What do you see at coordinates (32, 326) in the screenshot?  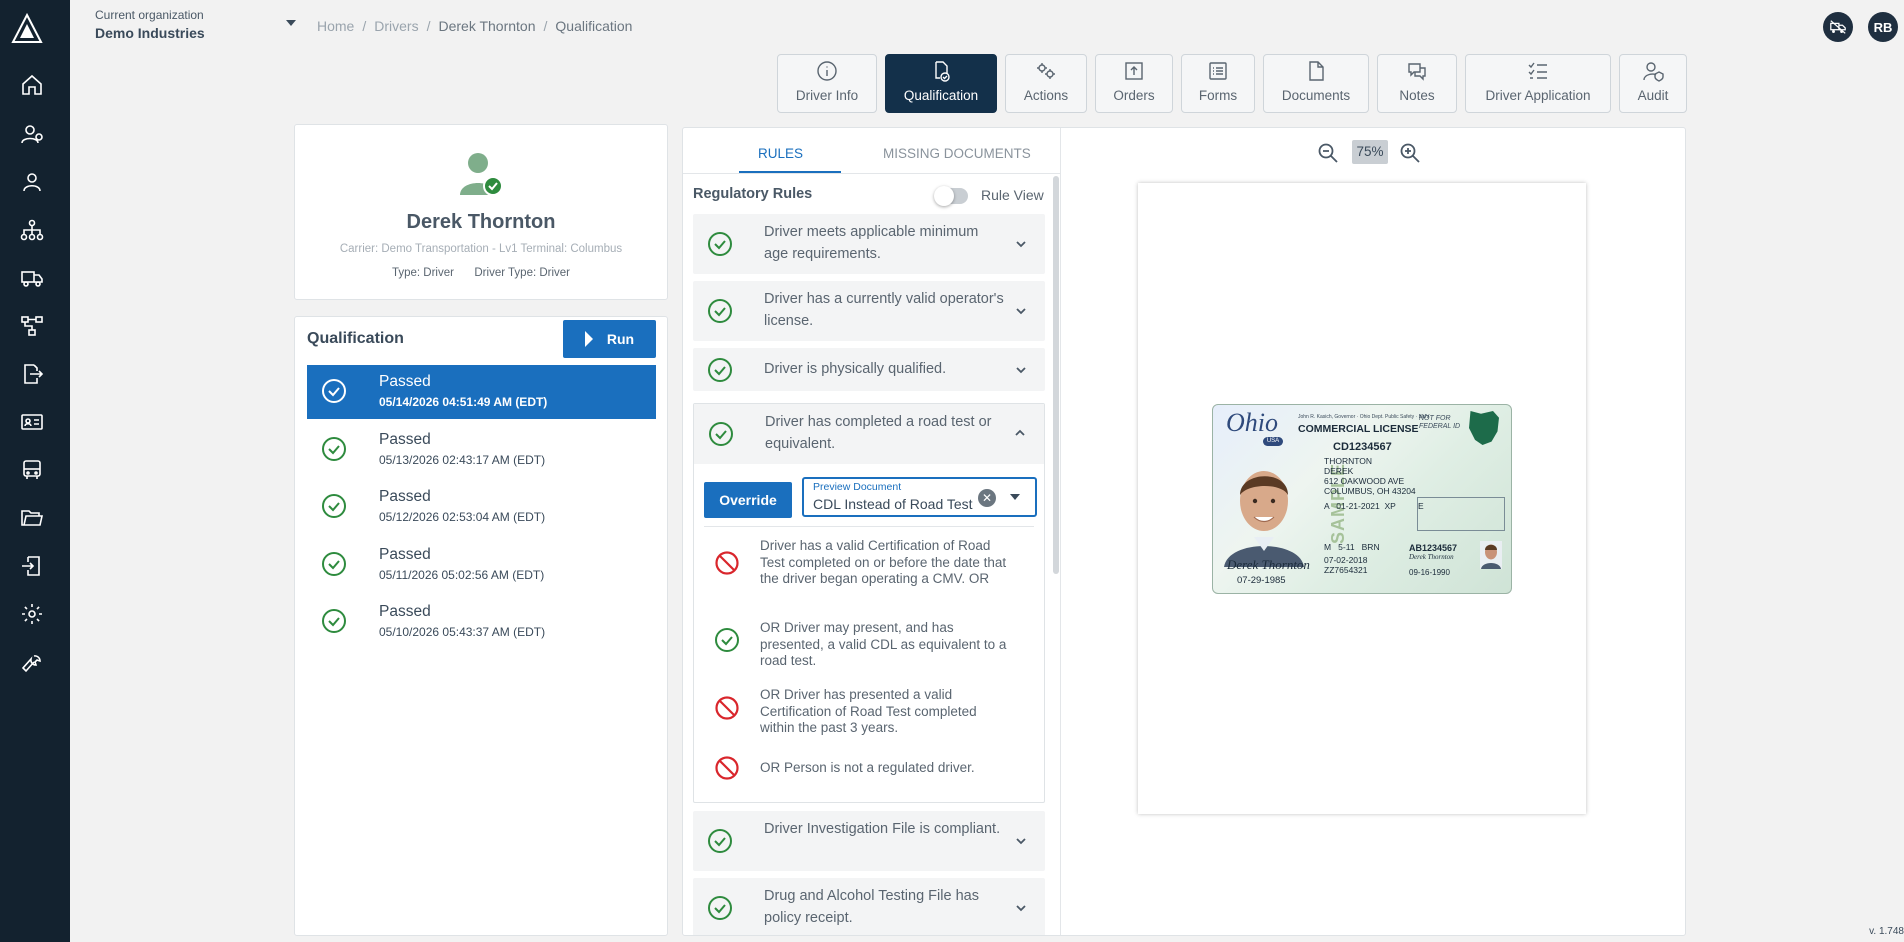 I see `workflow-icon` at bounding box center [32, 326].